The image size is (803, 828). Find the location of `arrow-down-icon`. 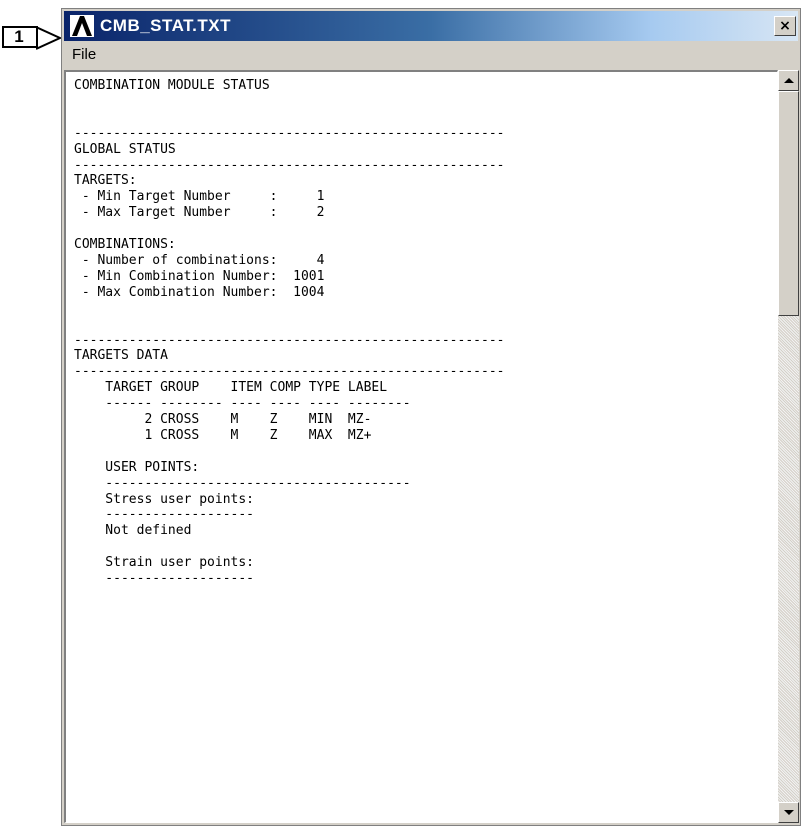

arrow-down-icon is located at coordinates (789, 812).